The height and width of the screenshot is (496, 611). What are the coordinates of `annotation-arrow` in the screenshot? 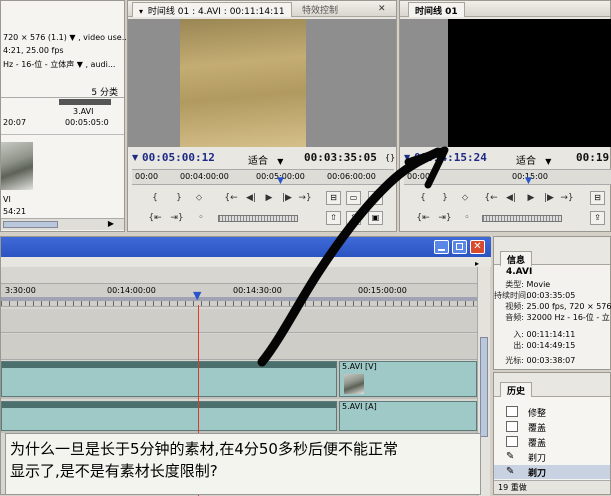 It's located at (353, 256).